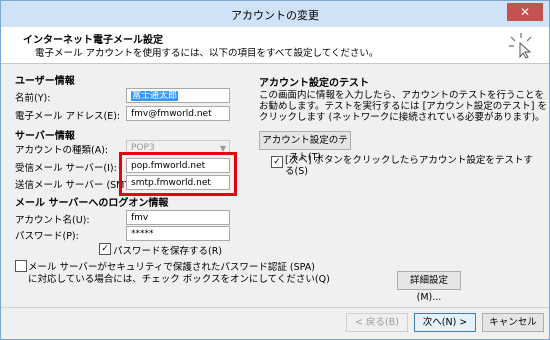  I want to click on user-info-heading: ユーザー情報, so click(45, 81).